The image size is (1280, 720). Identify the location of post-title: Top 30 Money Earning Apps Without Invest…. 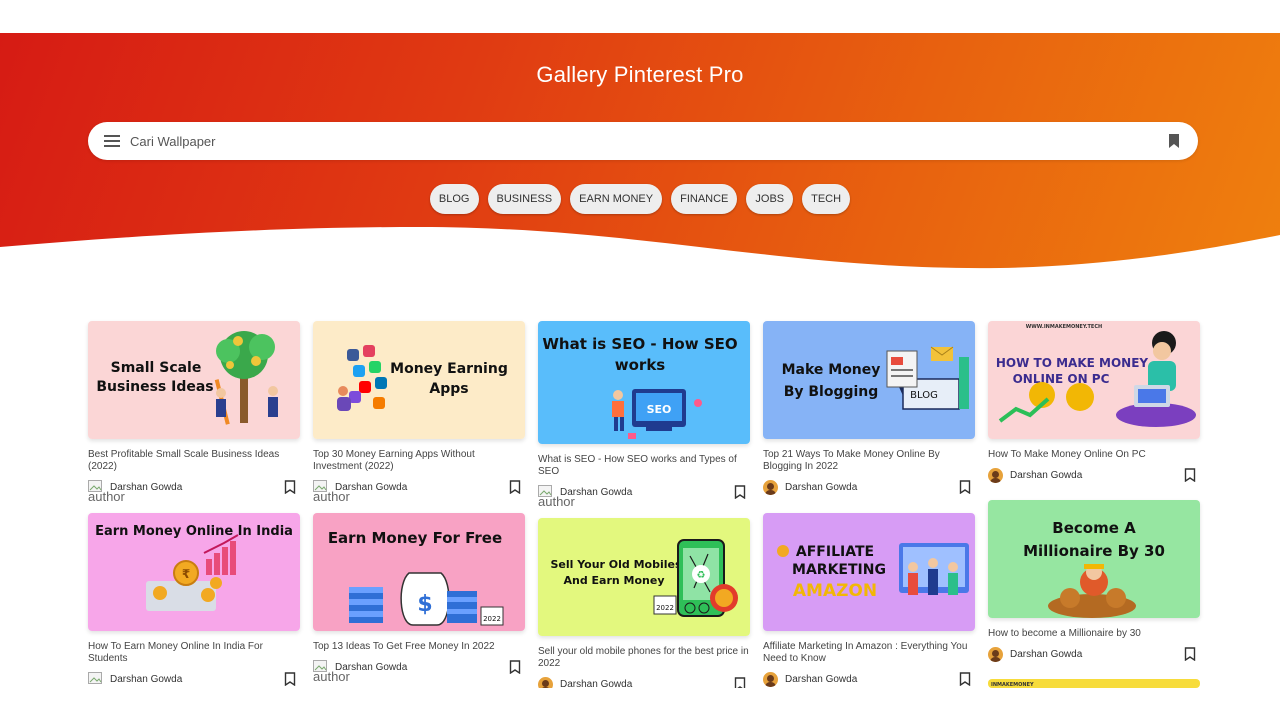
(419, 461).